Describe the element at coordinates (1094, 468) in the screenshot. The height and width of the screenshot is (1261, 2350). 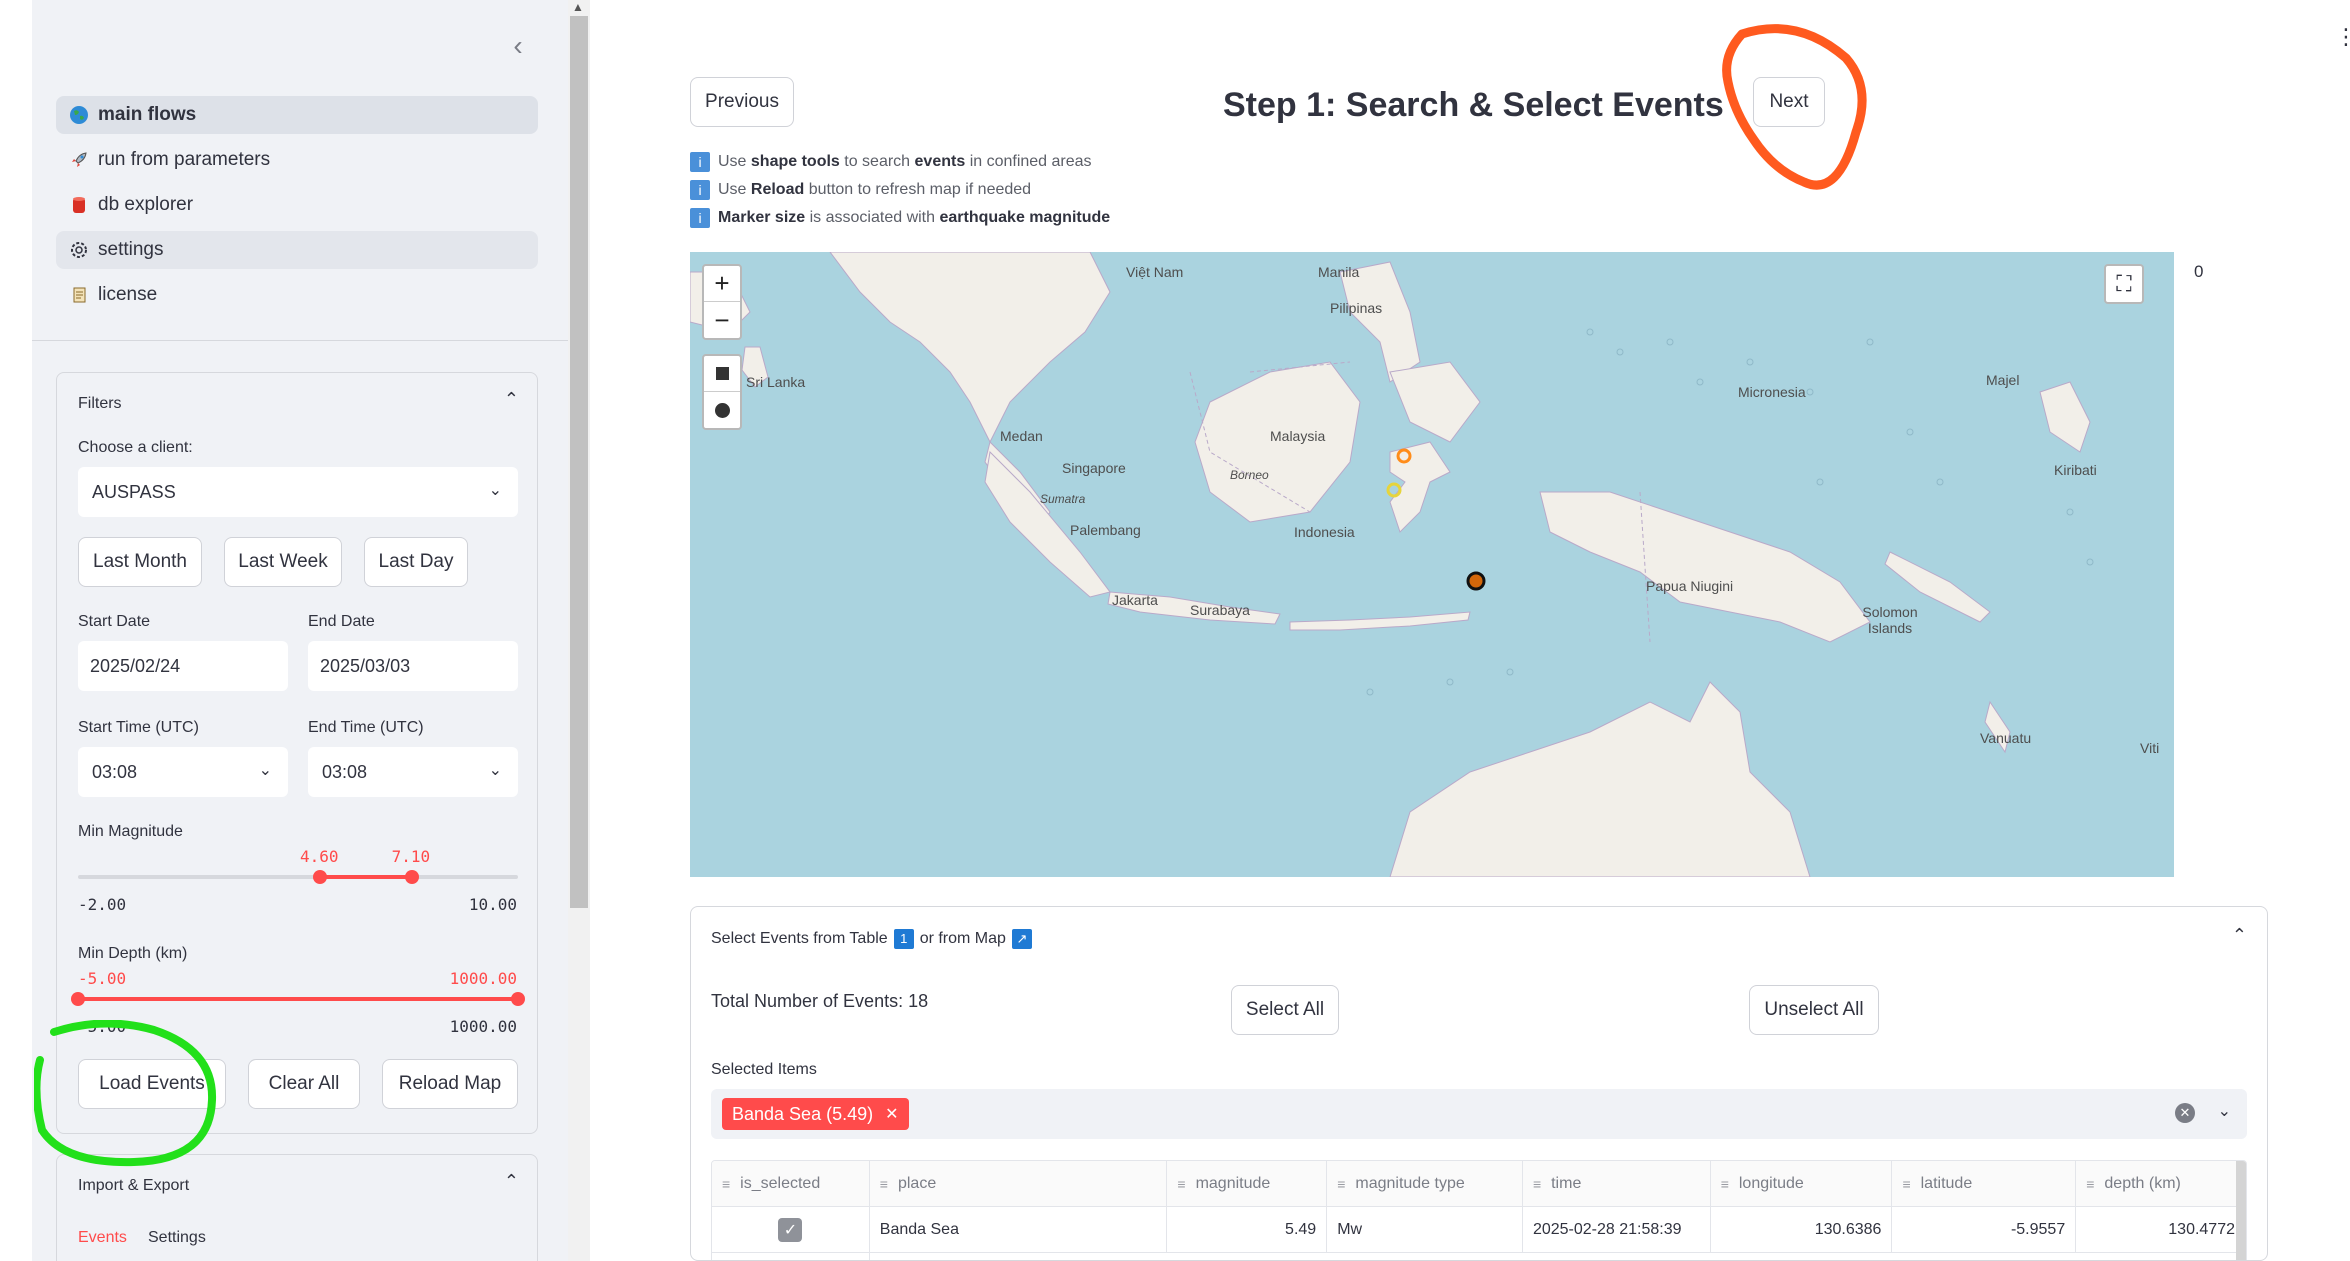
I see `map-label: Singapore` at that location.